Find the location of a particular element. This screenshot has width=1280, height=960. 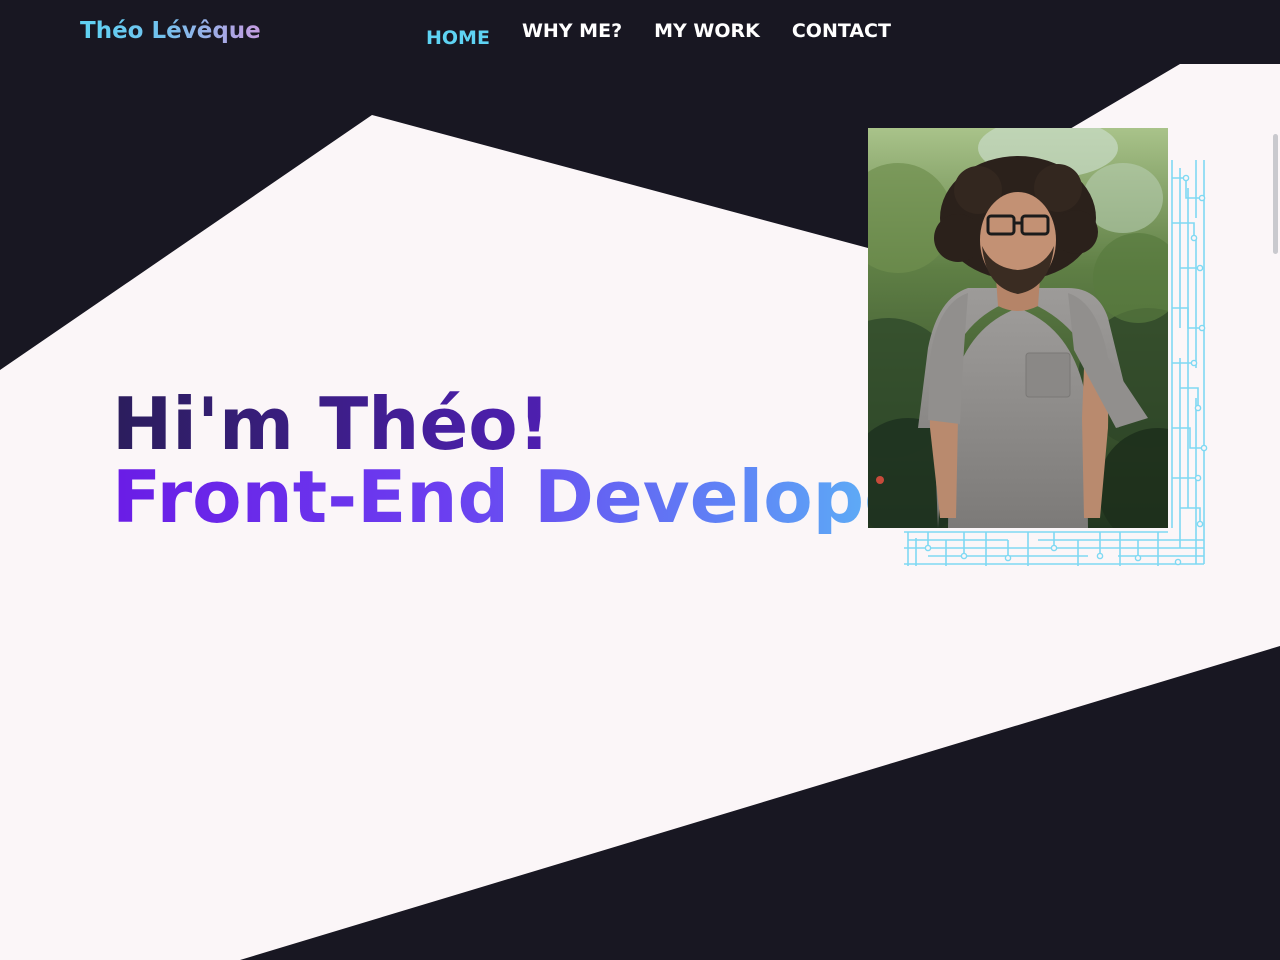

nav-link-home: HOME is located at coordinates (458, 38).